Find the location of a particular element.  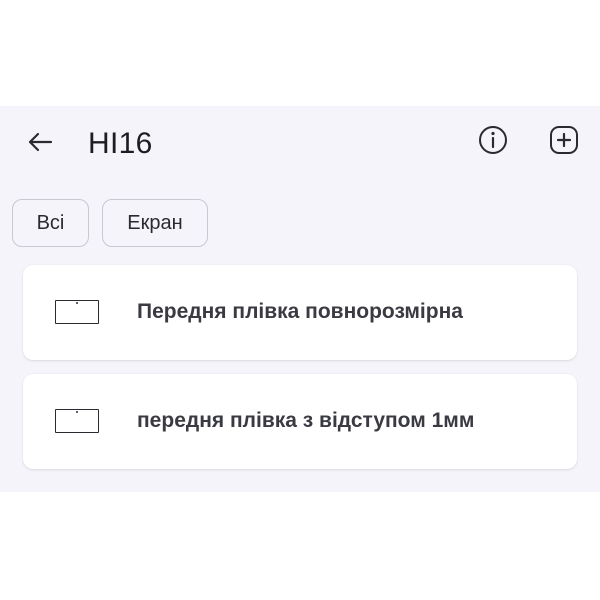

list-item: Передня плівка повнорозмірна is located at coordinates (300, 312).